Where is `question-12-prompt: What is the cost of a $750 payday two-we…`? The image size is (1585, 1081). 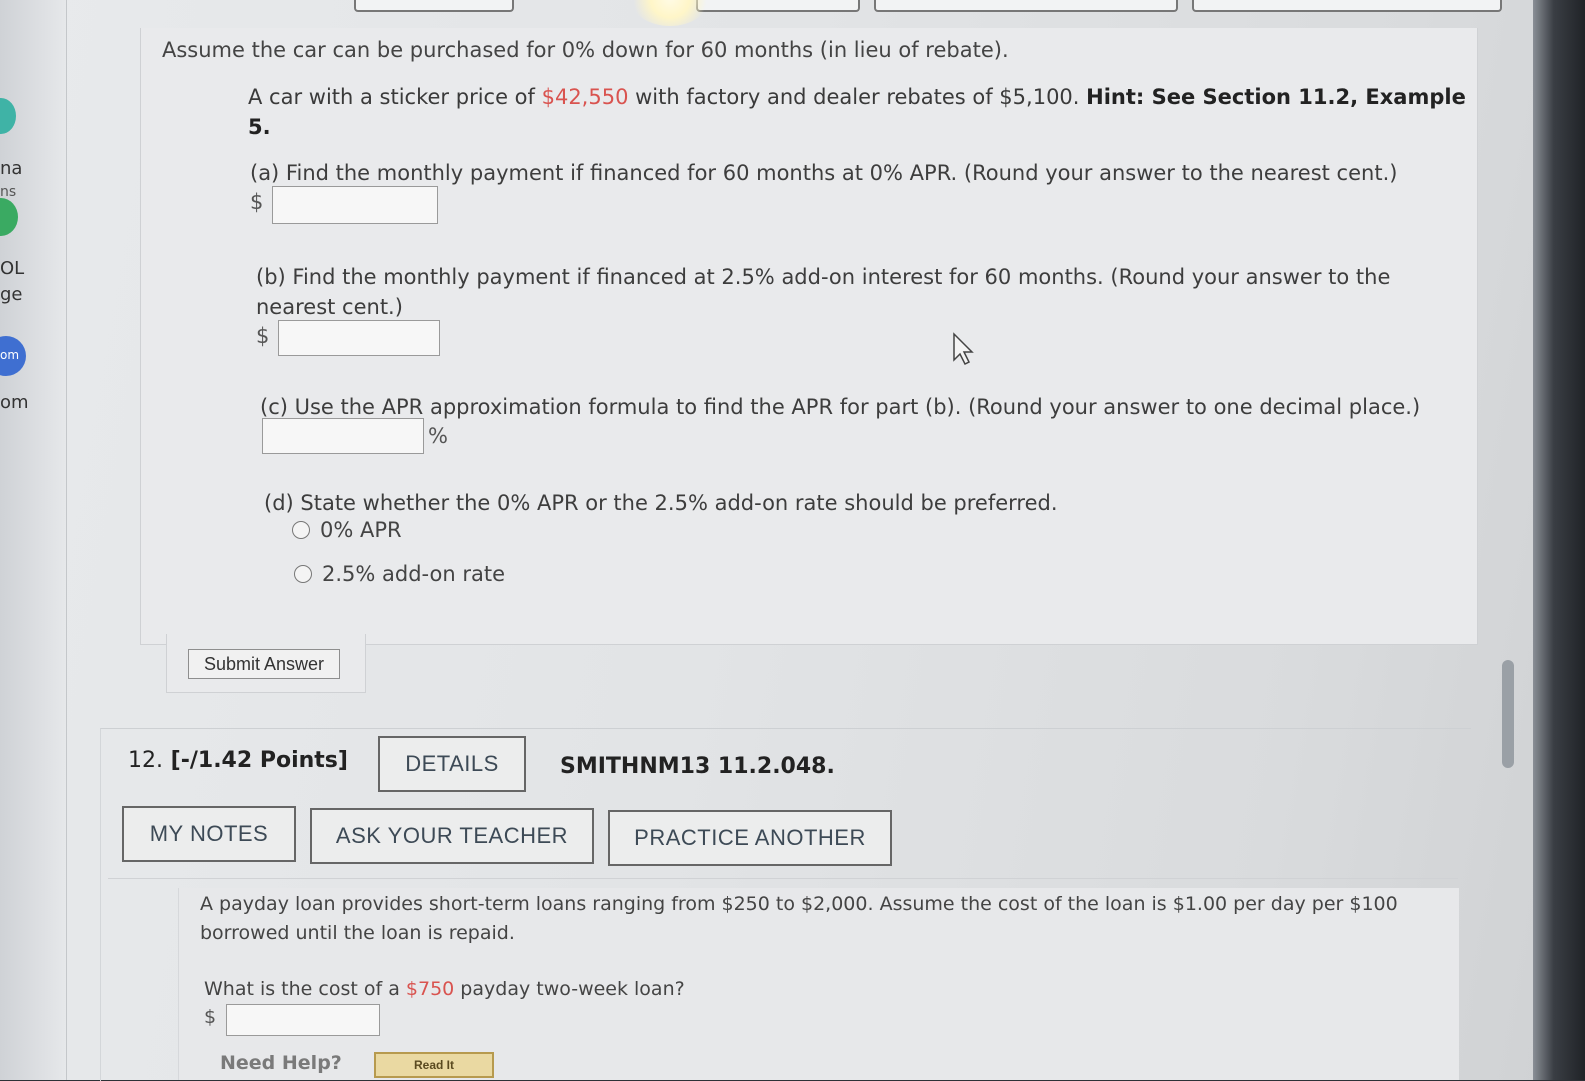 question-12-prompt: What is the cost of a $750 payday two-we… is located at coordinates (444, 989).